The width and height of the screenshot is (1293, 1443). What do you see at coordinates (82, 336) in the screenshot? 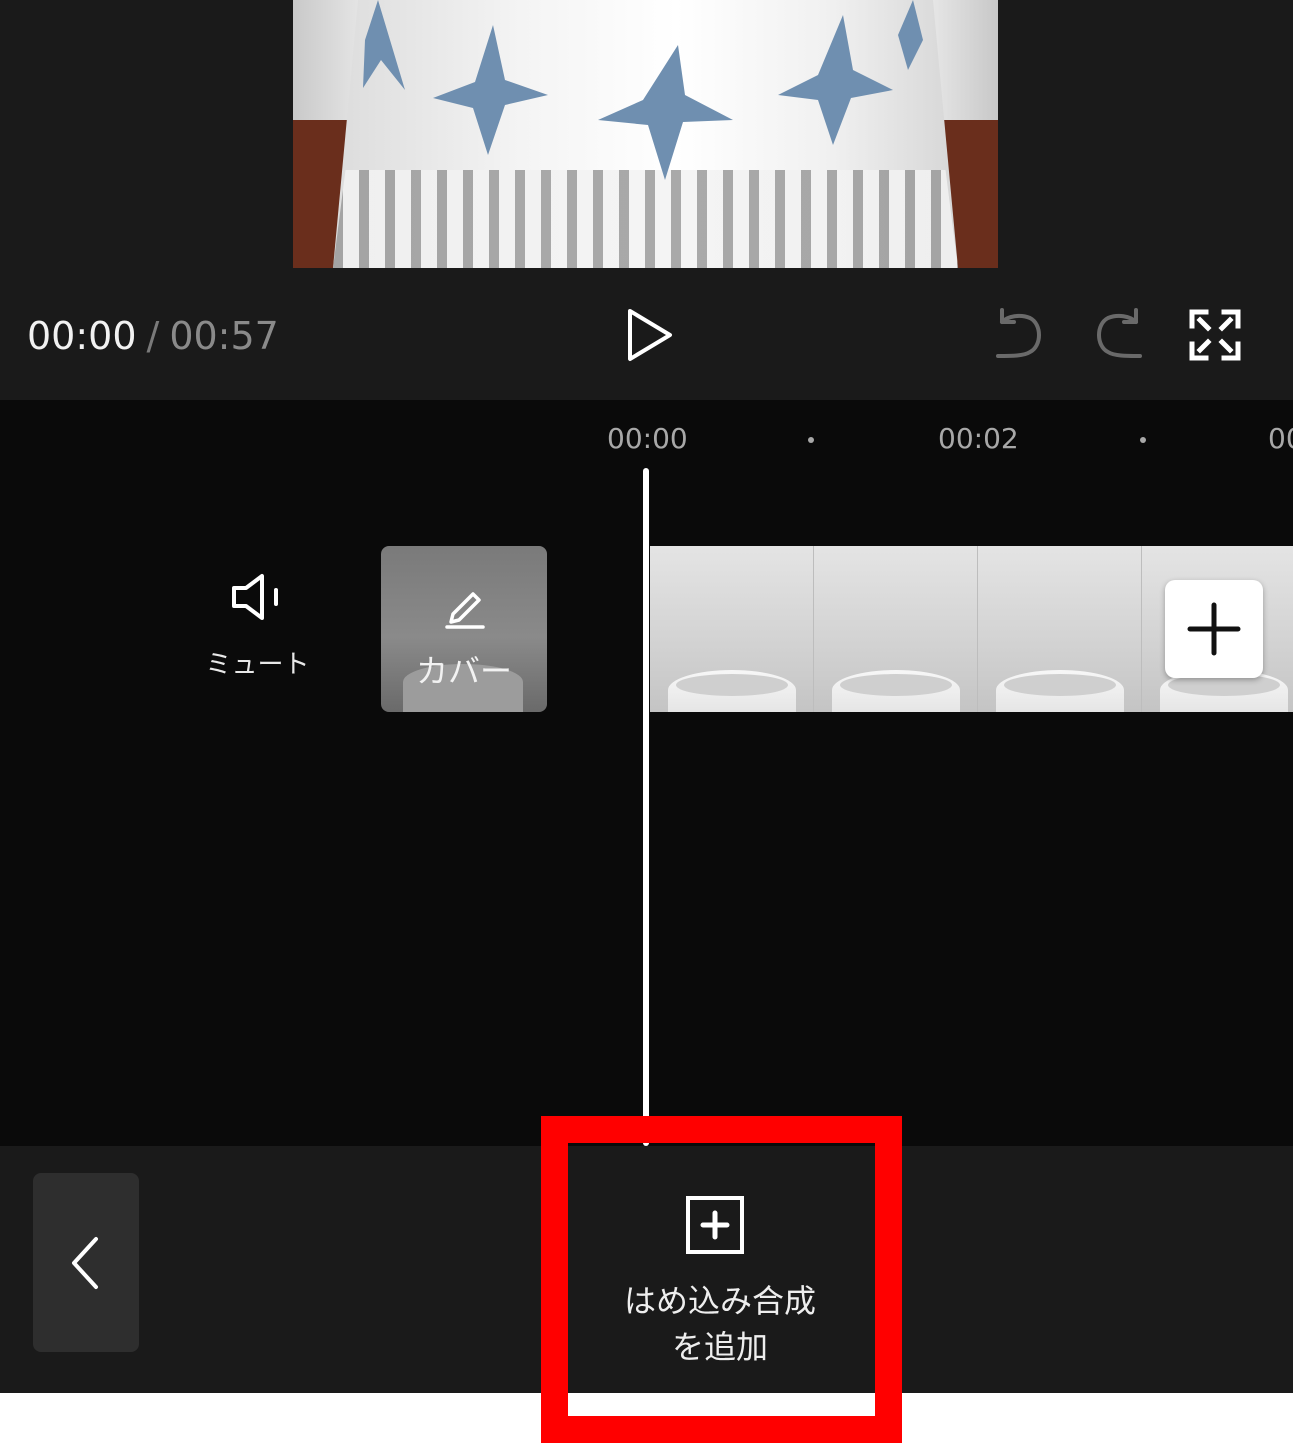
I see `current-time: 00:00` at bounding box center [82, 336].